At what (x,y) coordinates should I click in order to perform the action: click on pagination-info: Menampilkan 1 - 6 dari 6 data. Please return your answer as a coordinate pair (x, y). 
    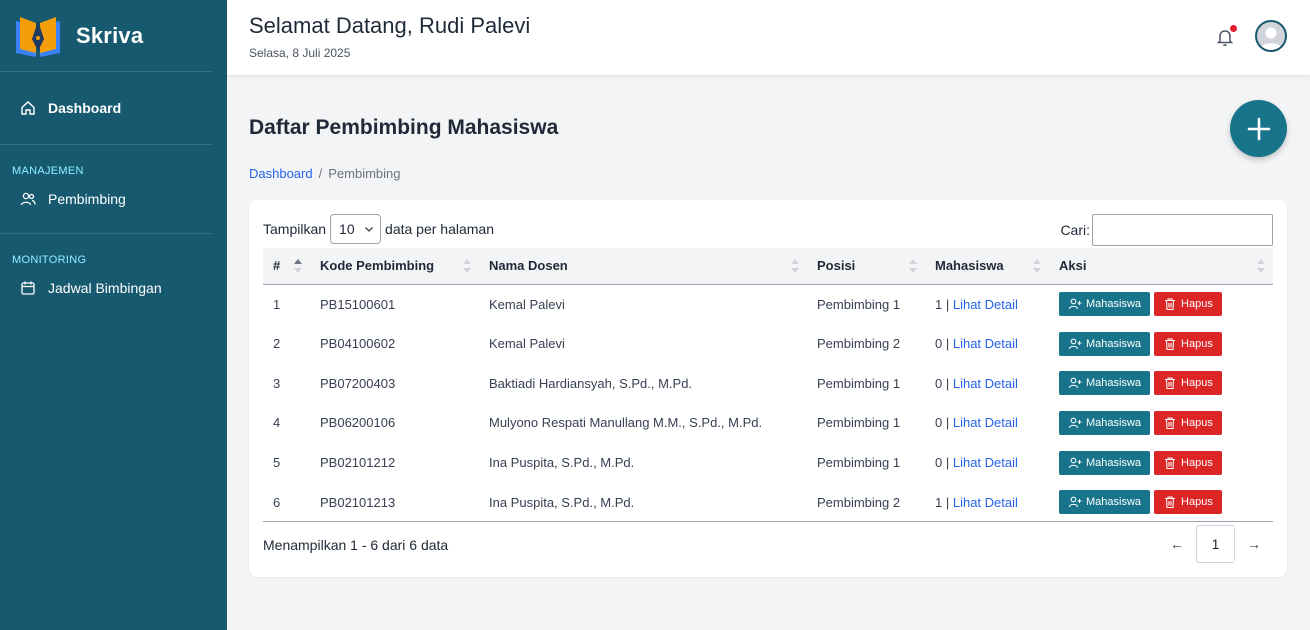
    Looking at the image, I should click on (356, 545).